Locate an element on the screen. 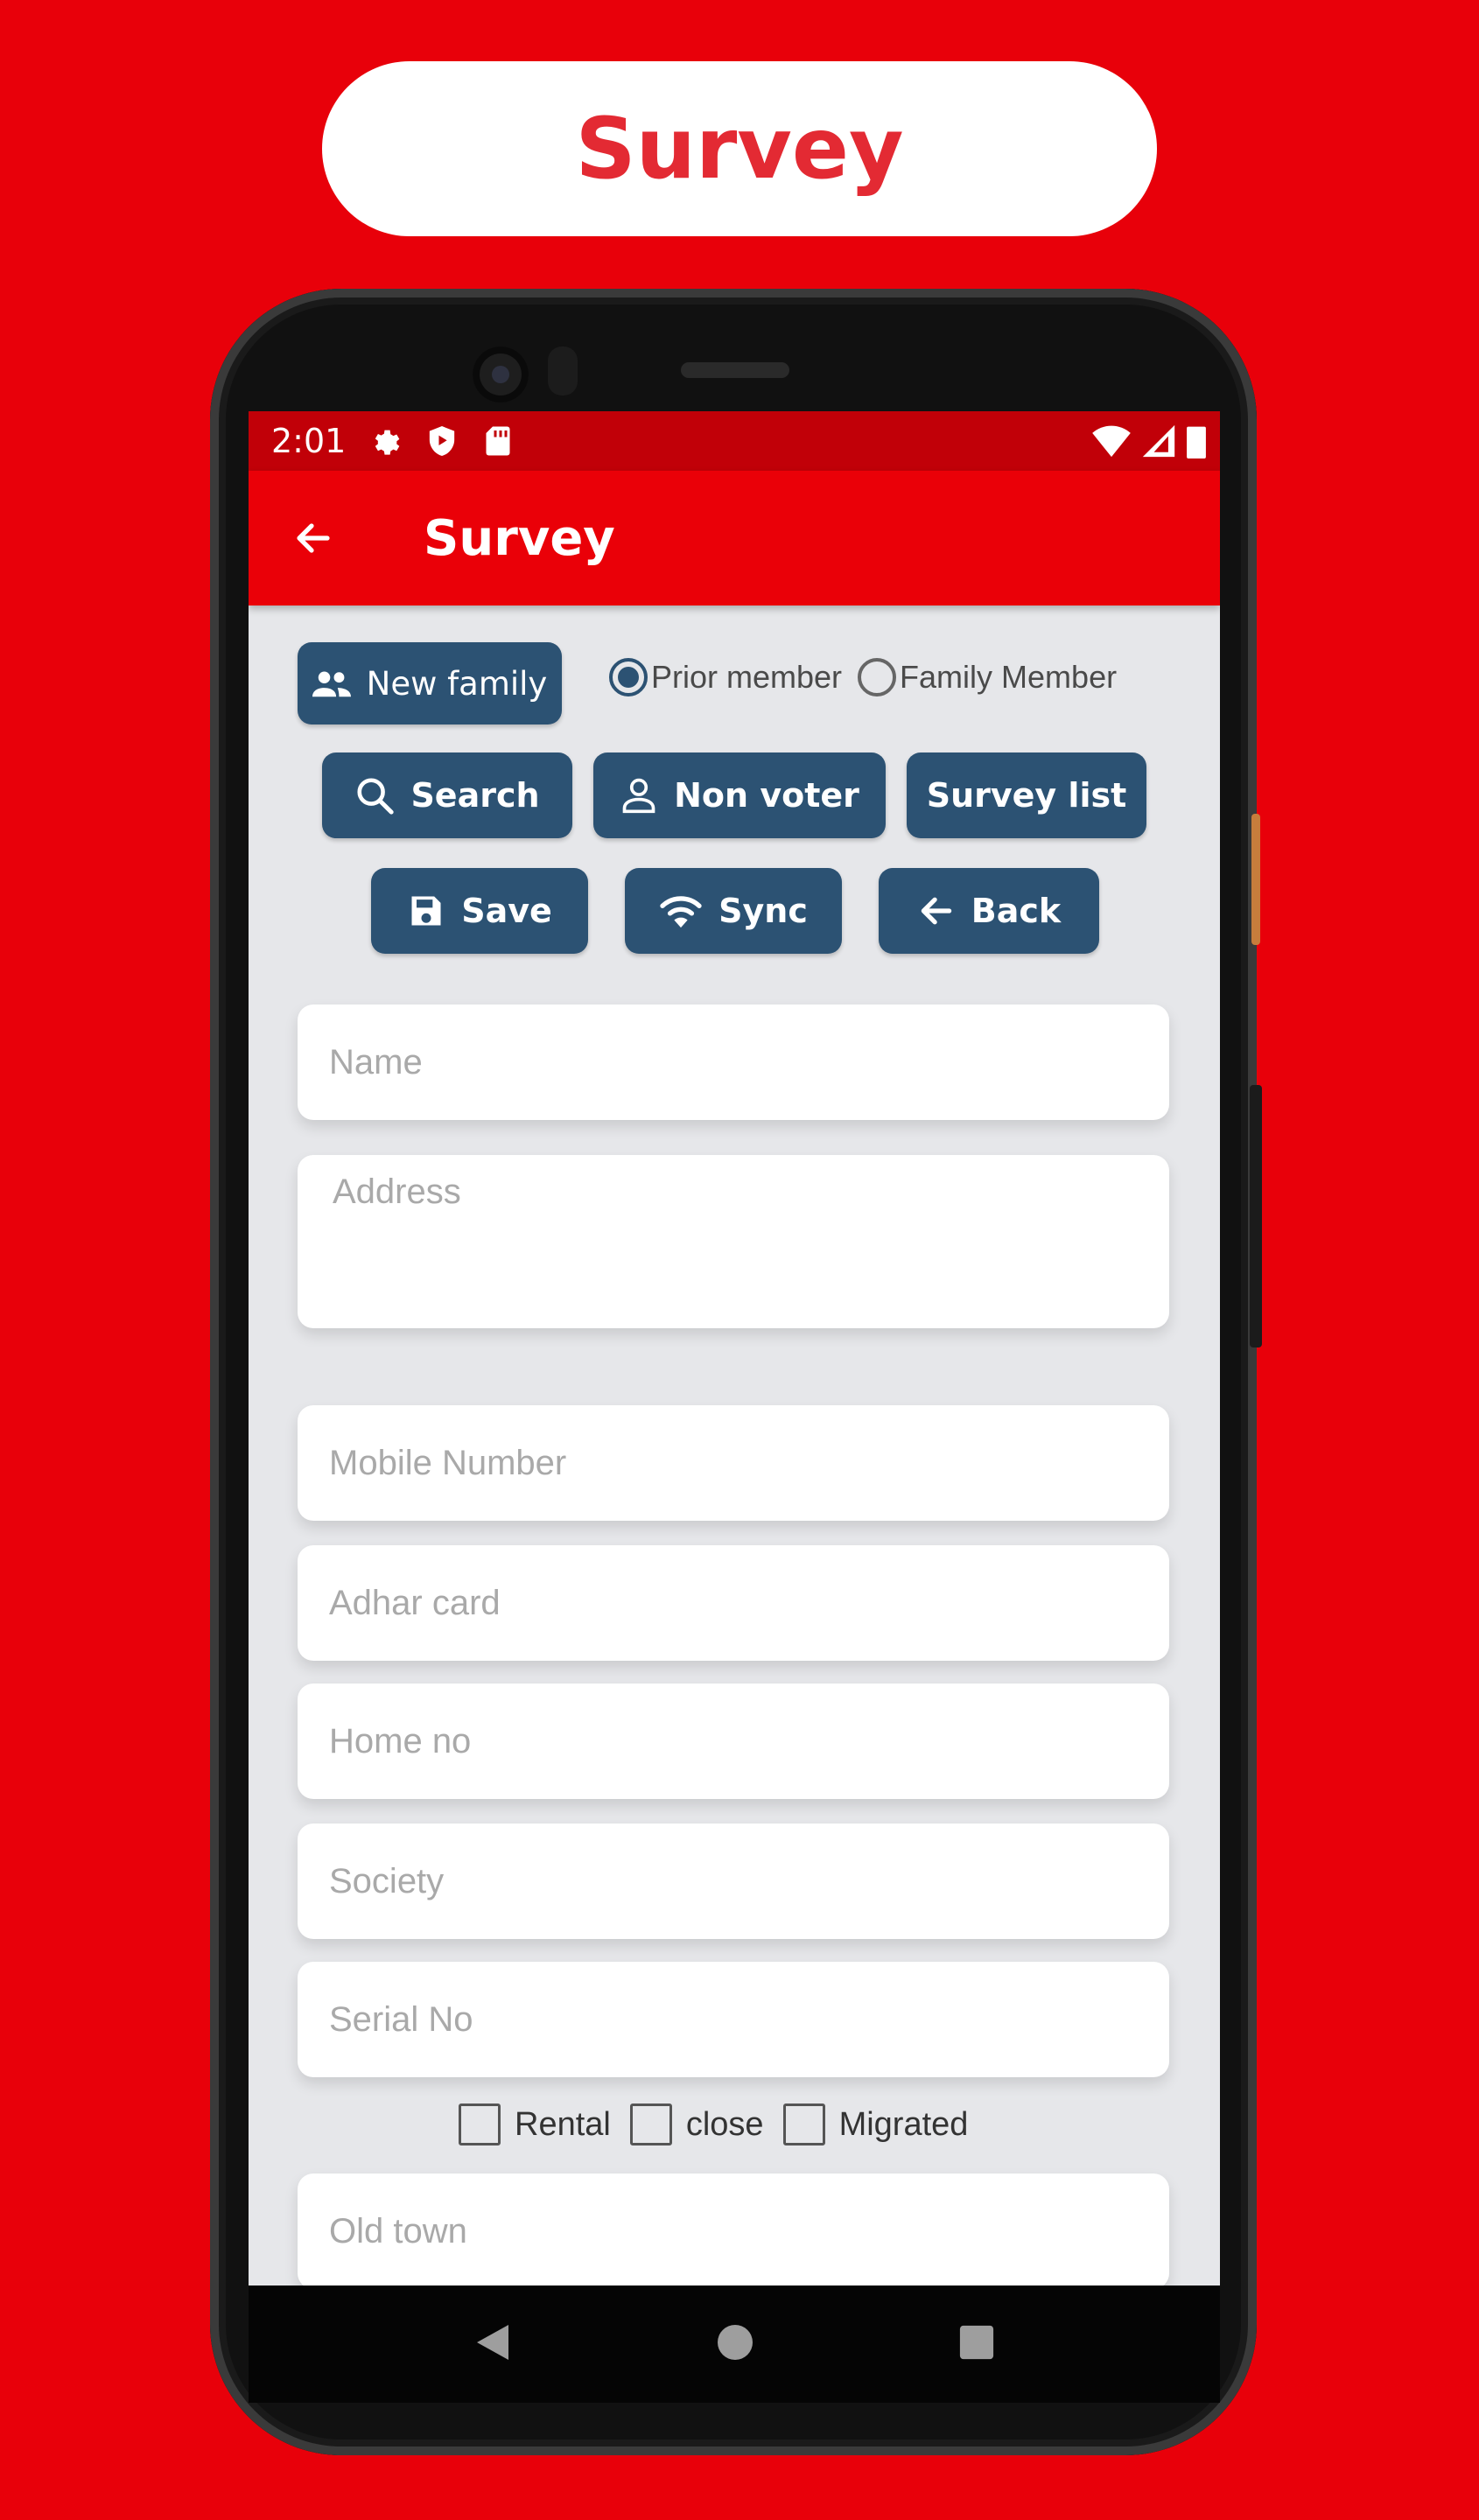 This screenshot has height=2520, width=1479. rental-checkbox: Rental is located at coordinates (535, 2125).